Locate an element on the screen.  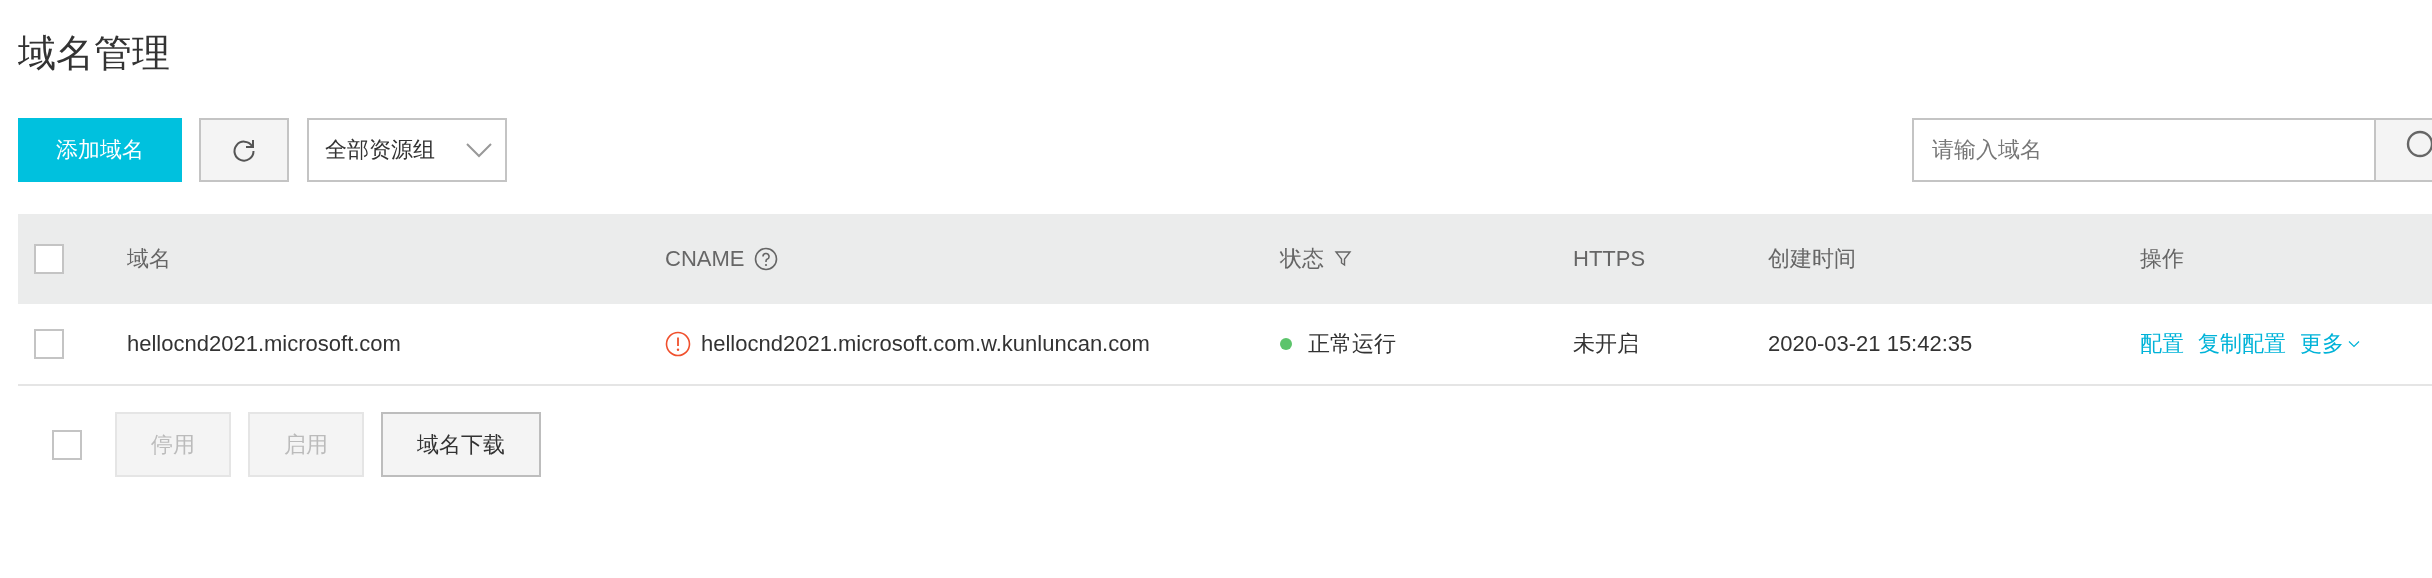
column-header: CNAME is located at coordinates (705, 259).